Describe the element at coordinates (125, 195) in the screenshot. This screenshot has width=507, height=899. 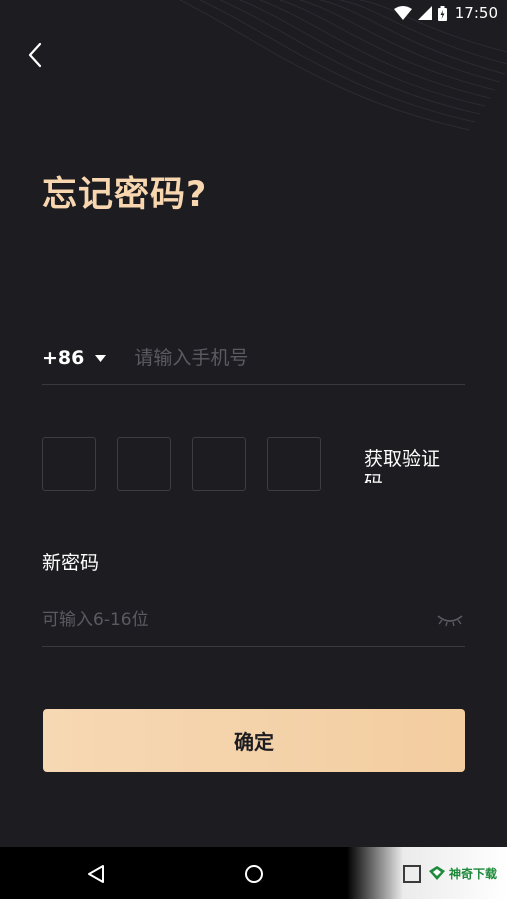
I see `page-title: 忘记密码?` at that location.